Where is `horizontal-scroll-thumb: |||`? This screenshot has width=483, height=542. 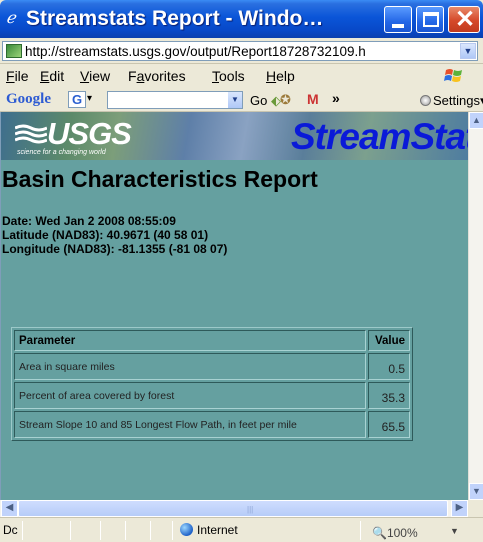 horizontal-scroll-thumb: ||| is located at coordinates (233, 508).